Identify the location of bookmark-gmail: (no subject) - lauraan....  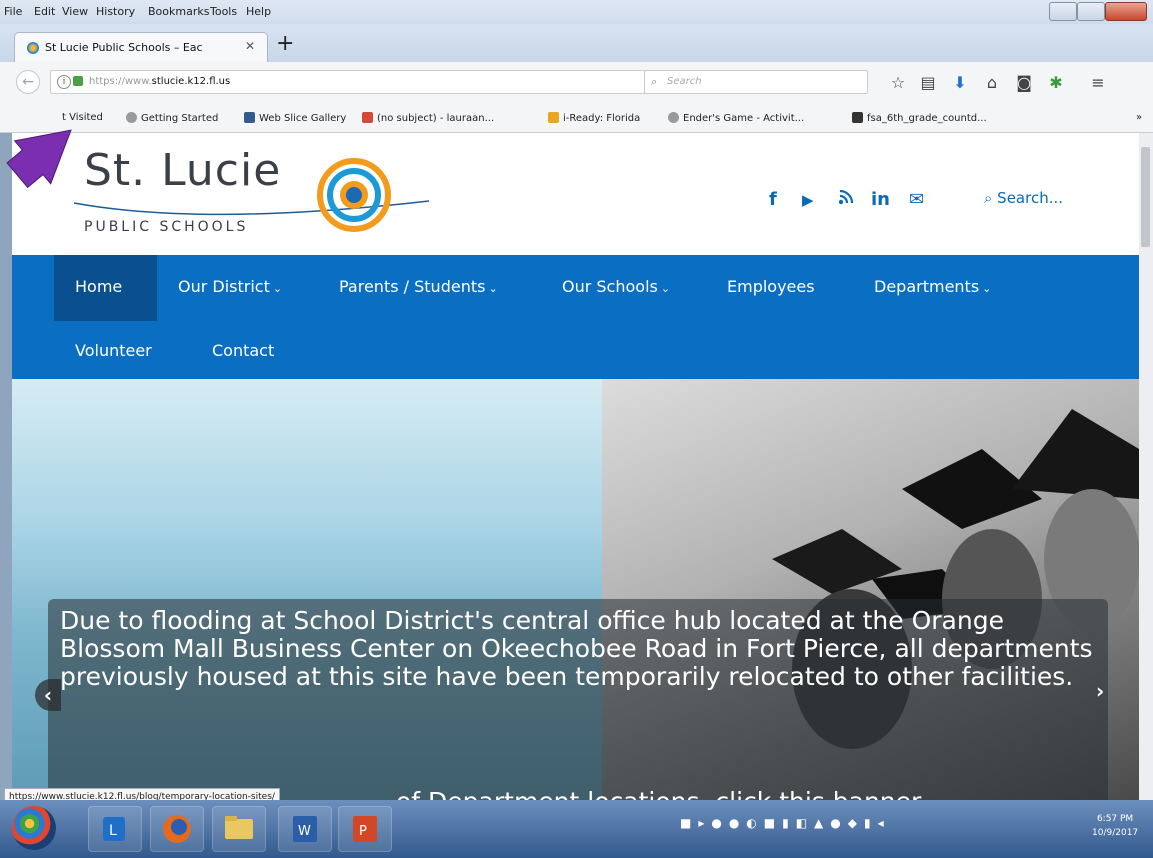
(428, 118).